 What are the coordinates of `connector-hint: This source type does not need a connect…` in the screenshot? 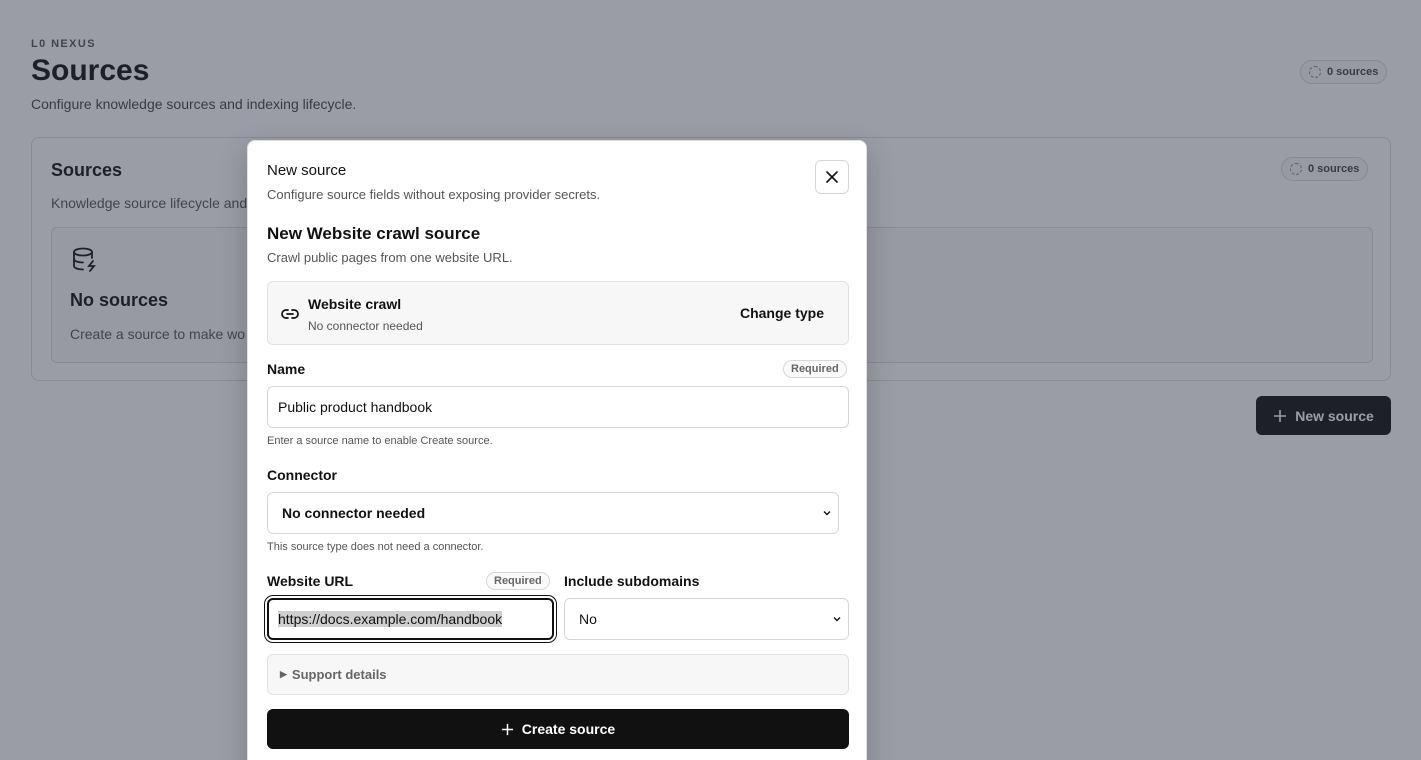 It's located at (375, 547).